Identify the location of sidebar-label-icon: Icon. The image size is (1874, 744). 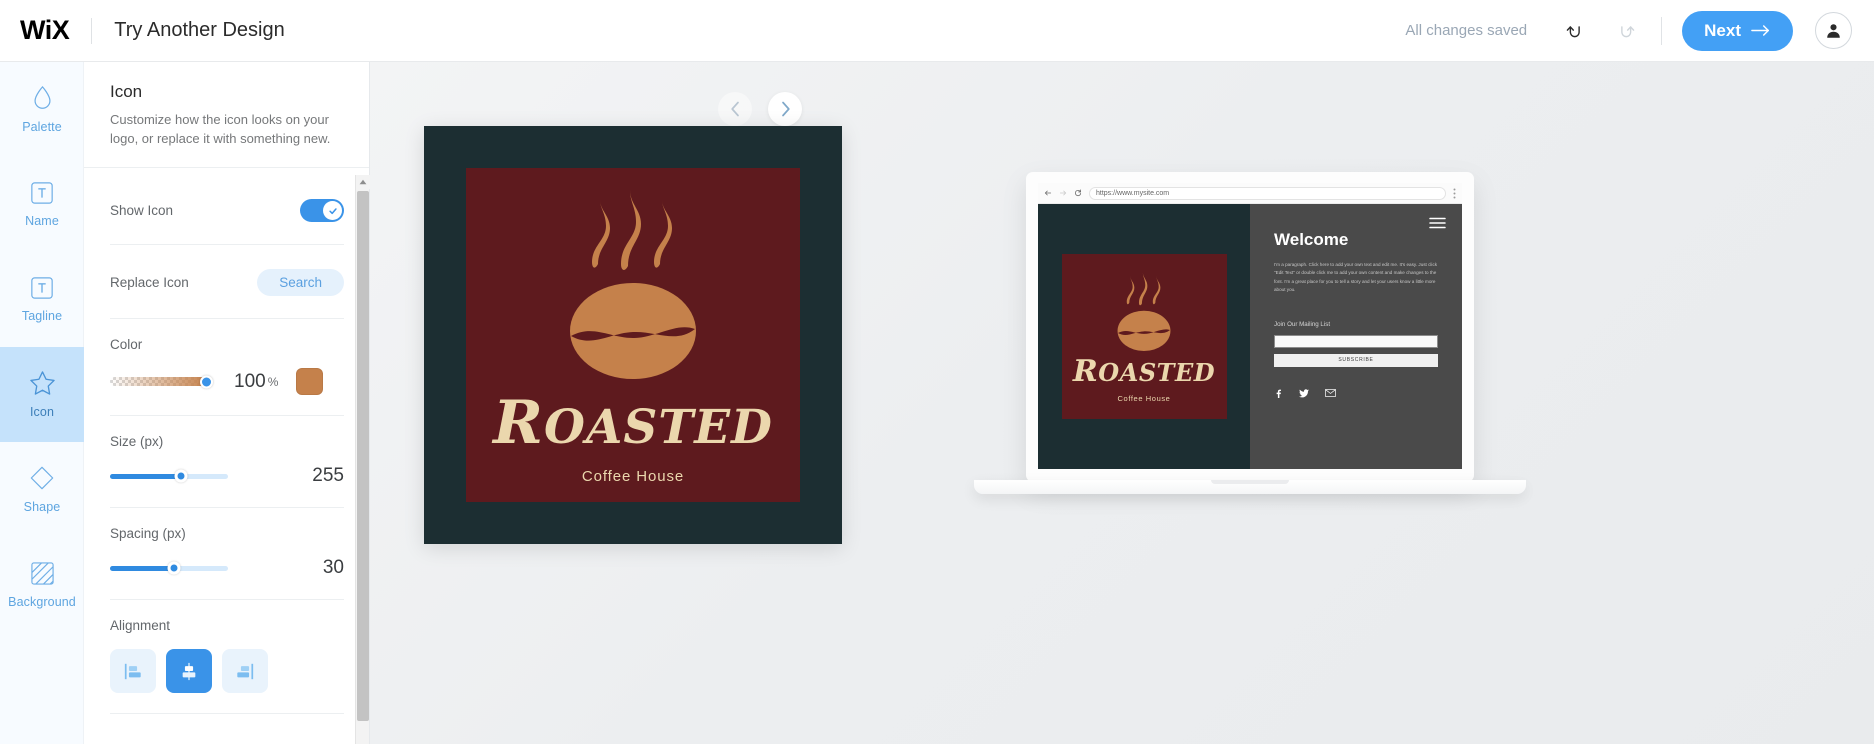
(42, 412).